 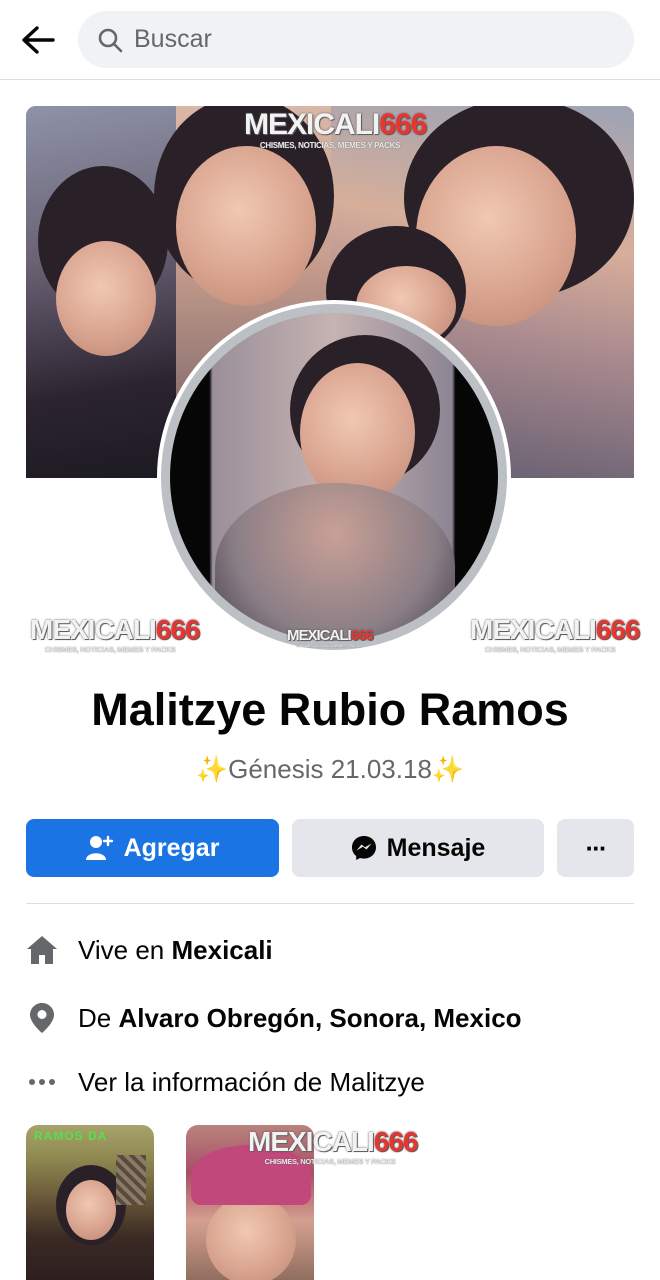 I want to click on profile-name: Malitzye Rubio Ramos, so click(x=330, y=709).